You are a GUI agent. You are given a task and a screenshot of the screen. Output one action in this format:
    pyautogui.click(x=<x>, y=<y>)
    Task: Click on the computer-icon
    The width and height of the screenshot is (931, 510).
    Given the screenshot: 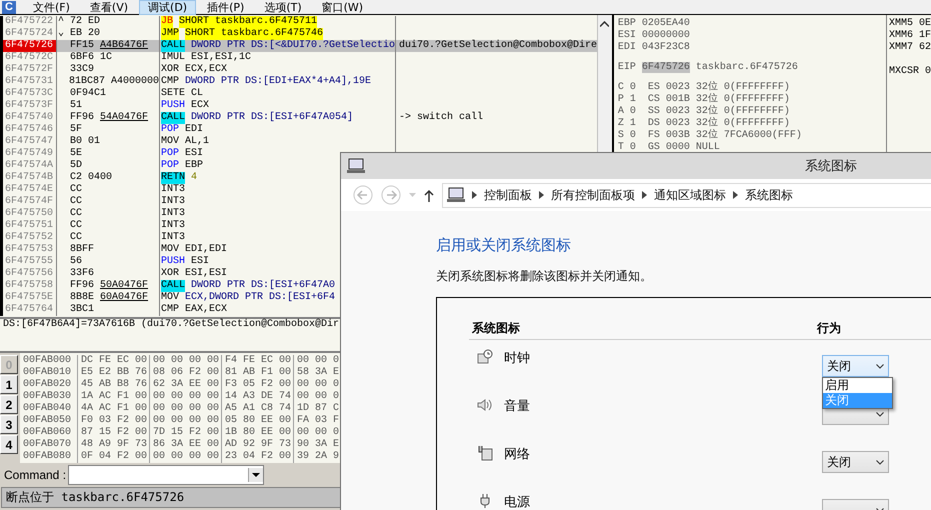 What is the action you would take?
    pyautogui.click(x=356, y=166)
    